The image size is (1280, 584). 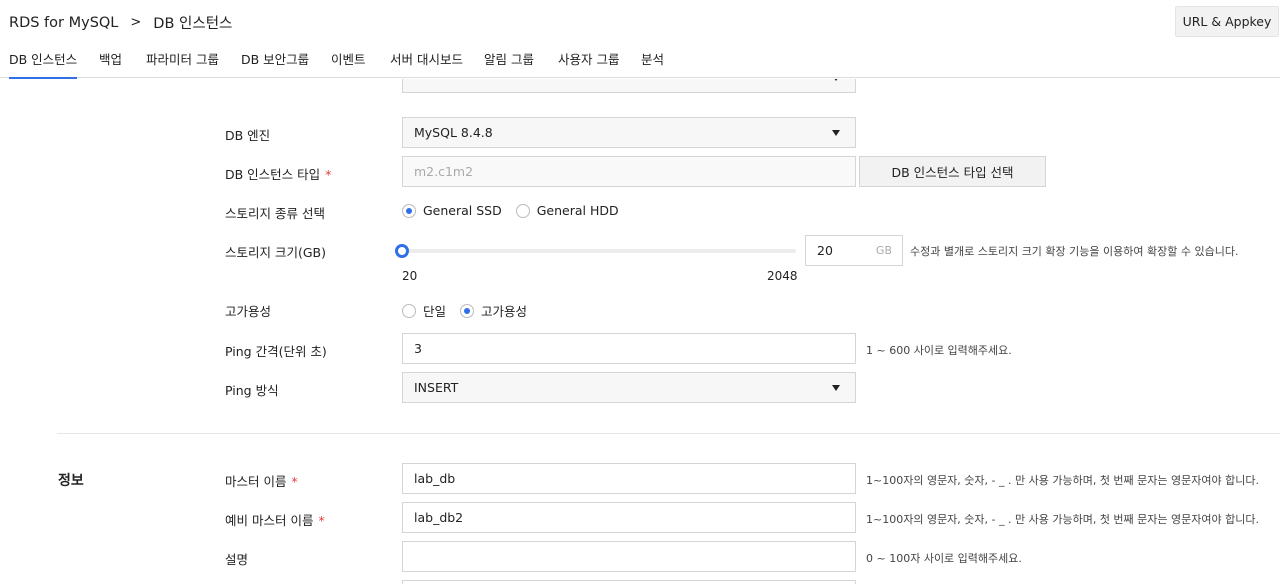 What do you see at coordinates (629, 132) in the screenshot?
I see `db-engine-select: MySQL 8.4.8` at bounding box center [629, 132].